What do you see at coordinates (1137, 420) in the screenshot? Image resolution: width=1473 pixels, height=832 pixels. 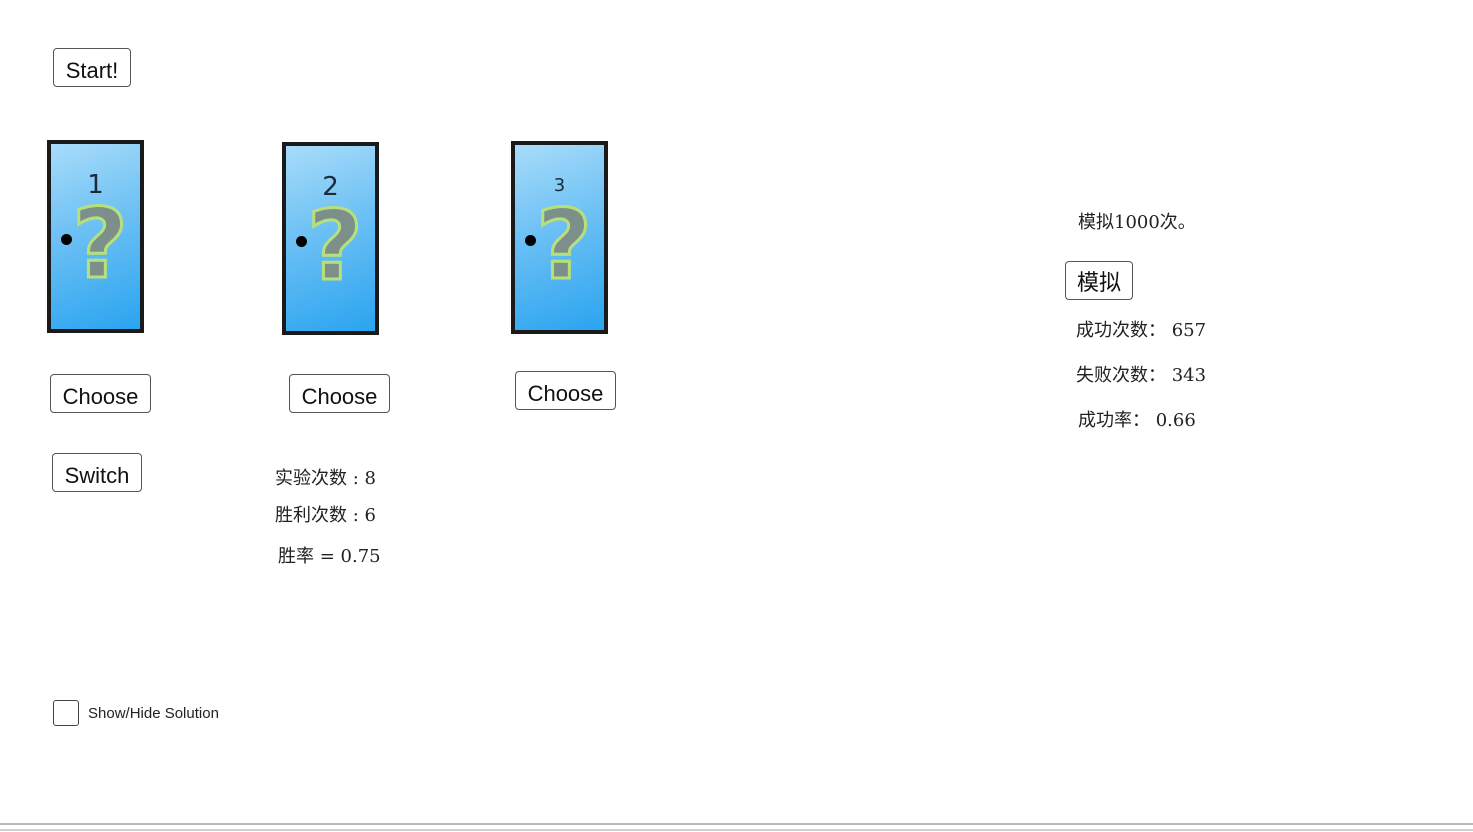 I see `simulation-success-rate: 成功率： 0.66` at bounding box center [1137, 420].